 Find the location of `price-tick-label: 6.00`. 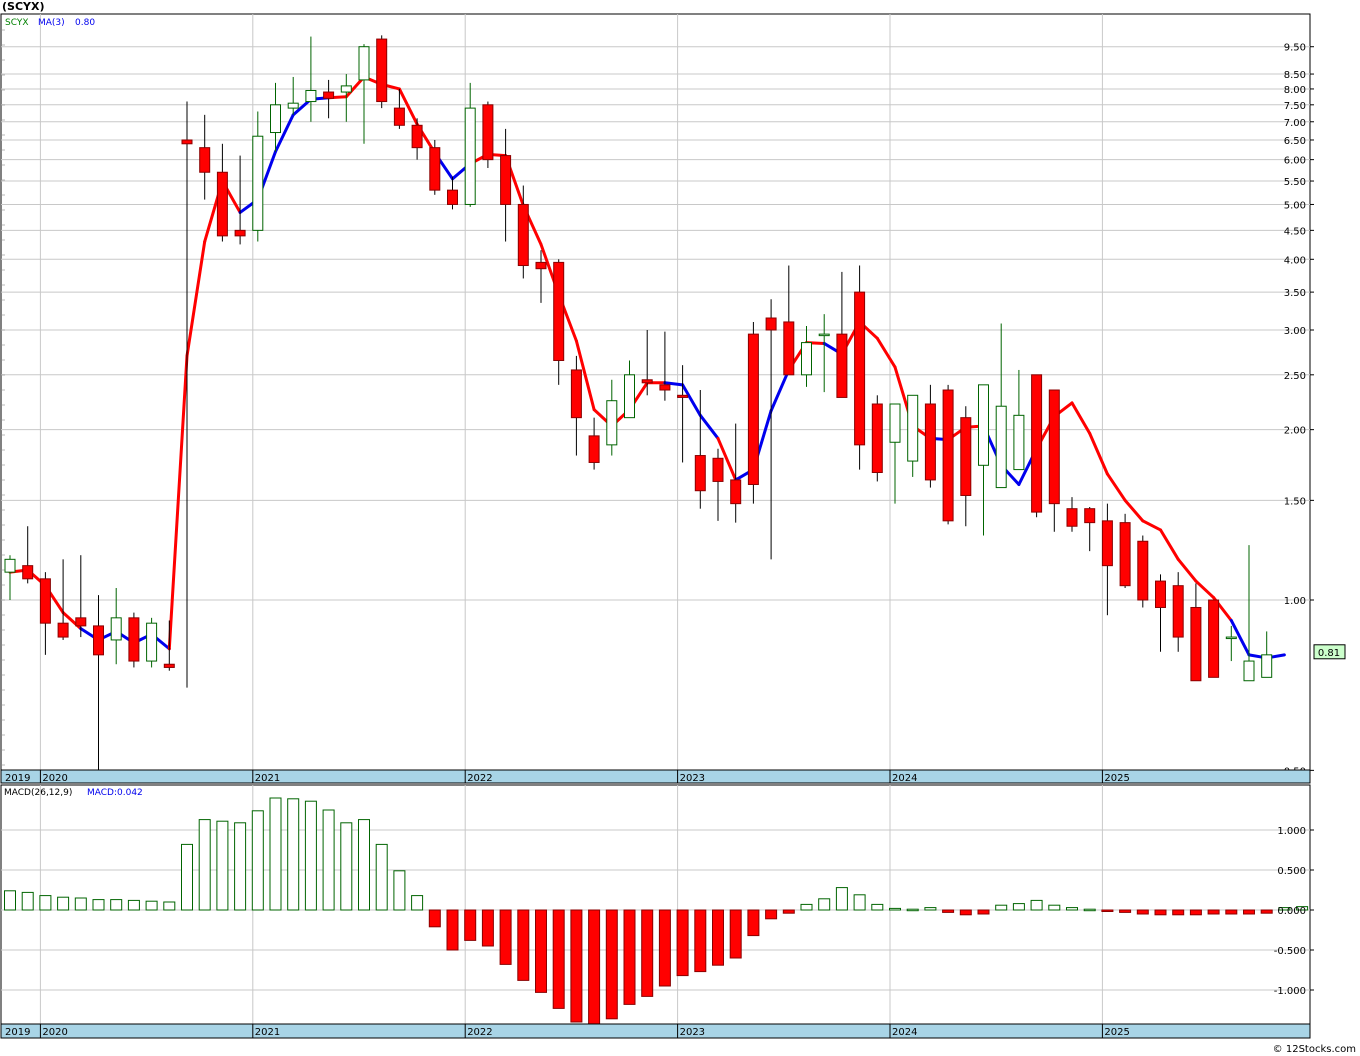

price-tick-label: 6.00 is located at coordinates (1295, 161).